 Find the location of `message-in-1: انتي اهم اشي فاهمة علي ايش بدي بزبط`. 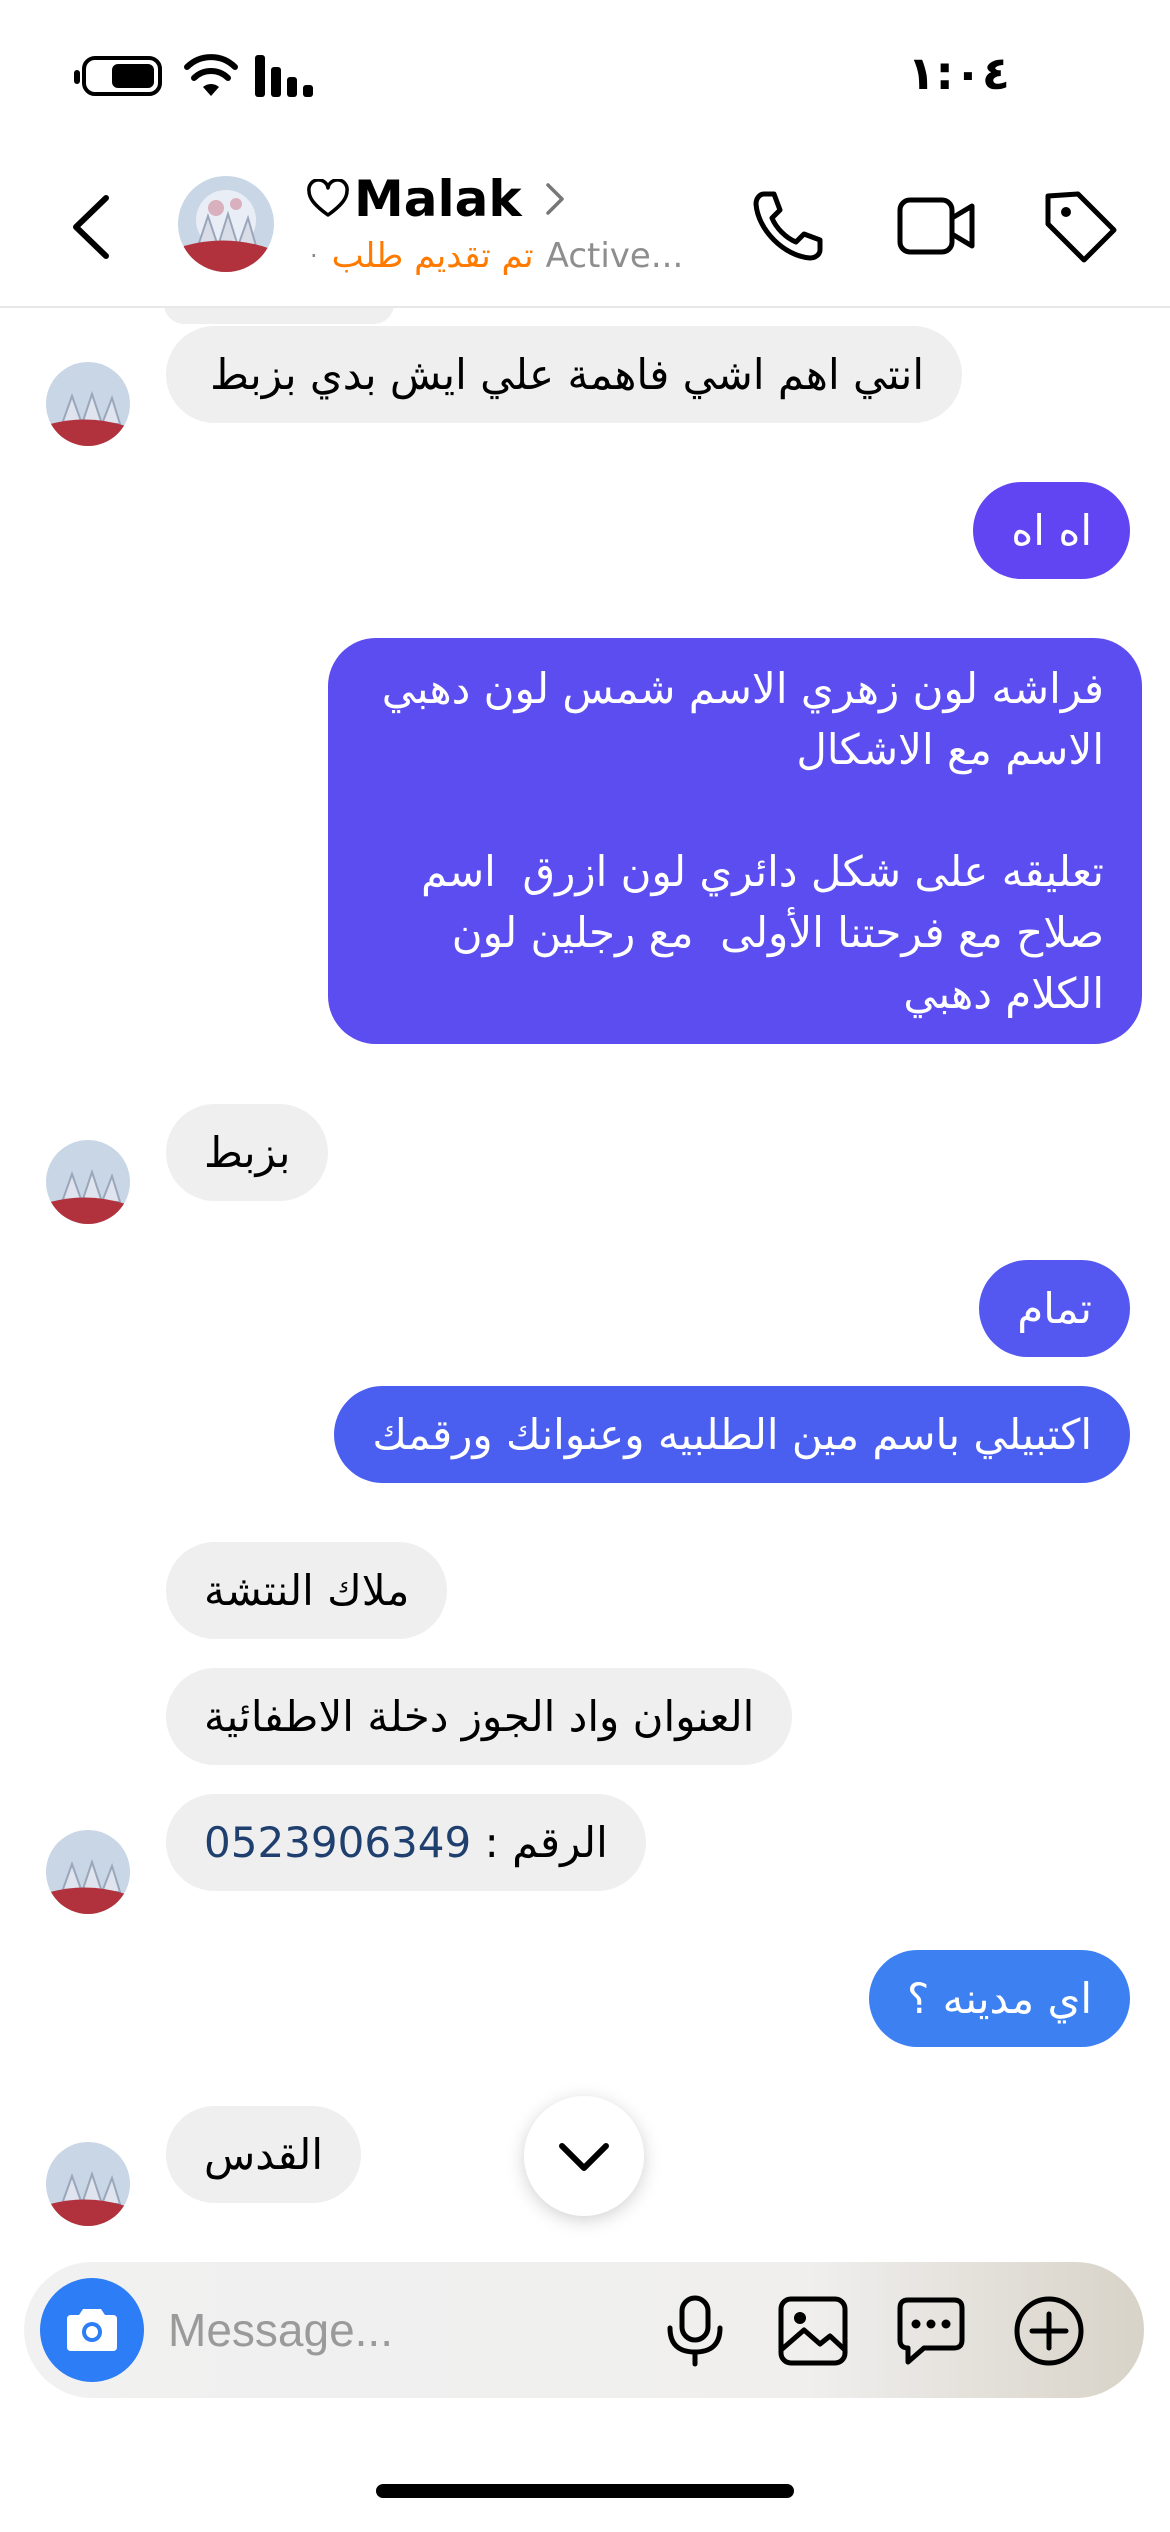

message-in-1: انتي اهم اشي فاهمة علي ايش بدي بزبط is located at coordinates (564, 374).